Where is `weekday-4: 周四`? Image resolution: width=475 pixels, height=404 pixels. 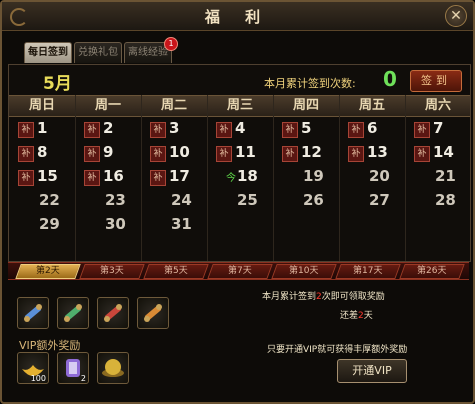 weekday-4: 周四 is located at coordinates (305, 105).